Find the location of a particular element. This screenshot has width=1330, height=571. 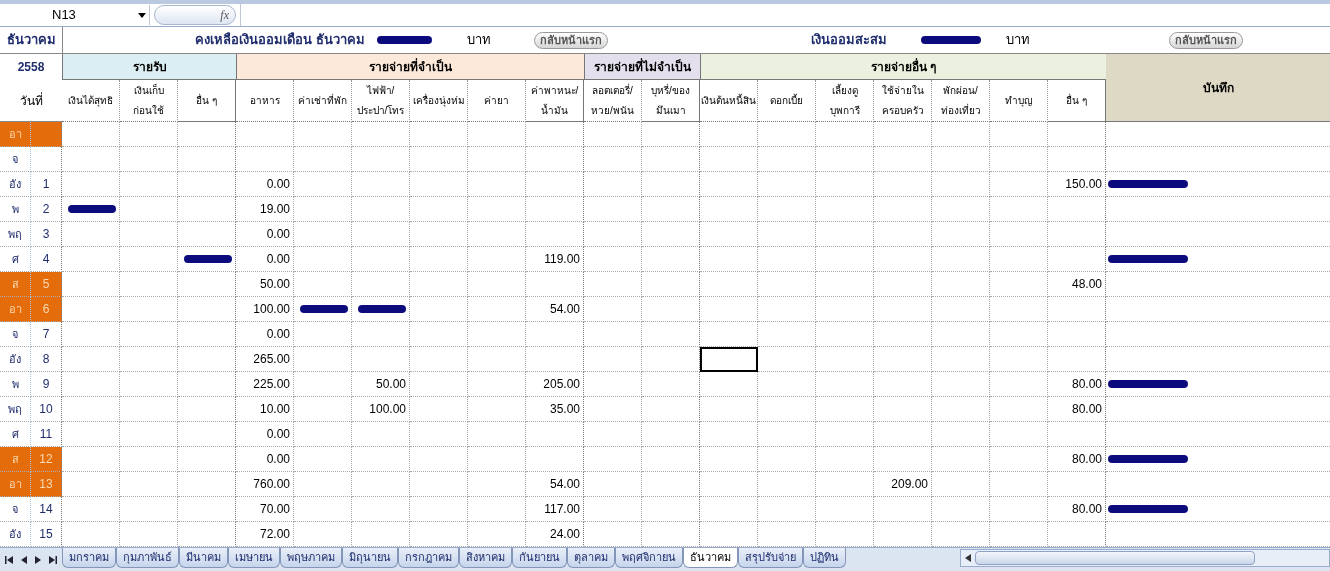

sheet-tab: มกราคม is located at coordinates (89, 558).